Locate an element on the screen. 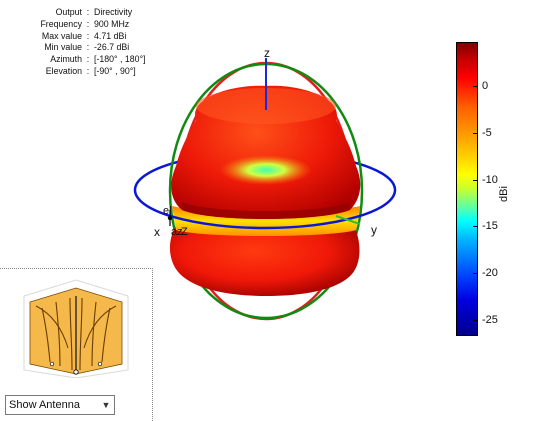  colorbar-unit-label: dBi is located at coordinates (503, 194).